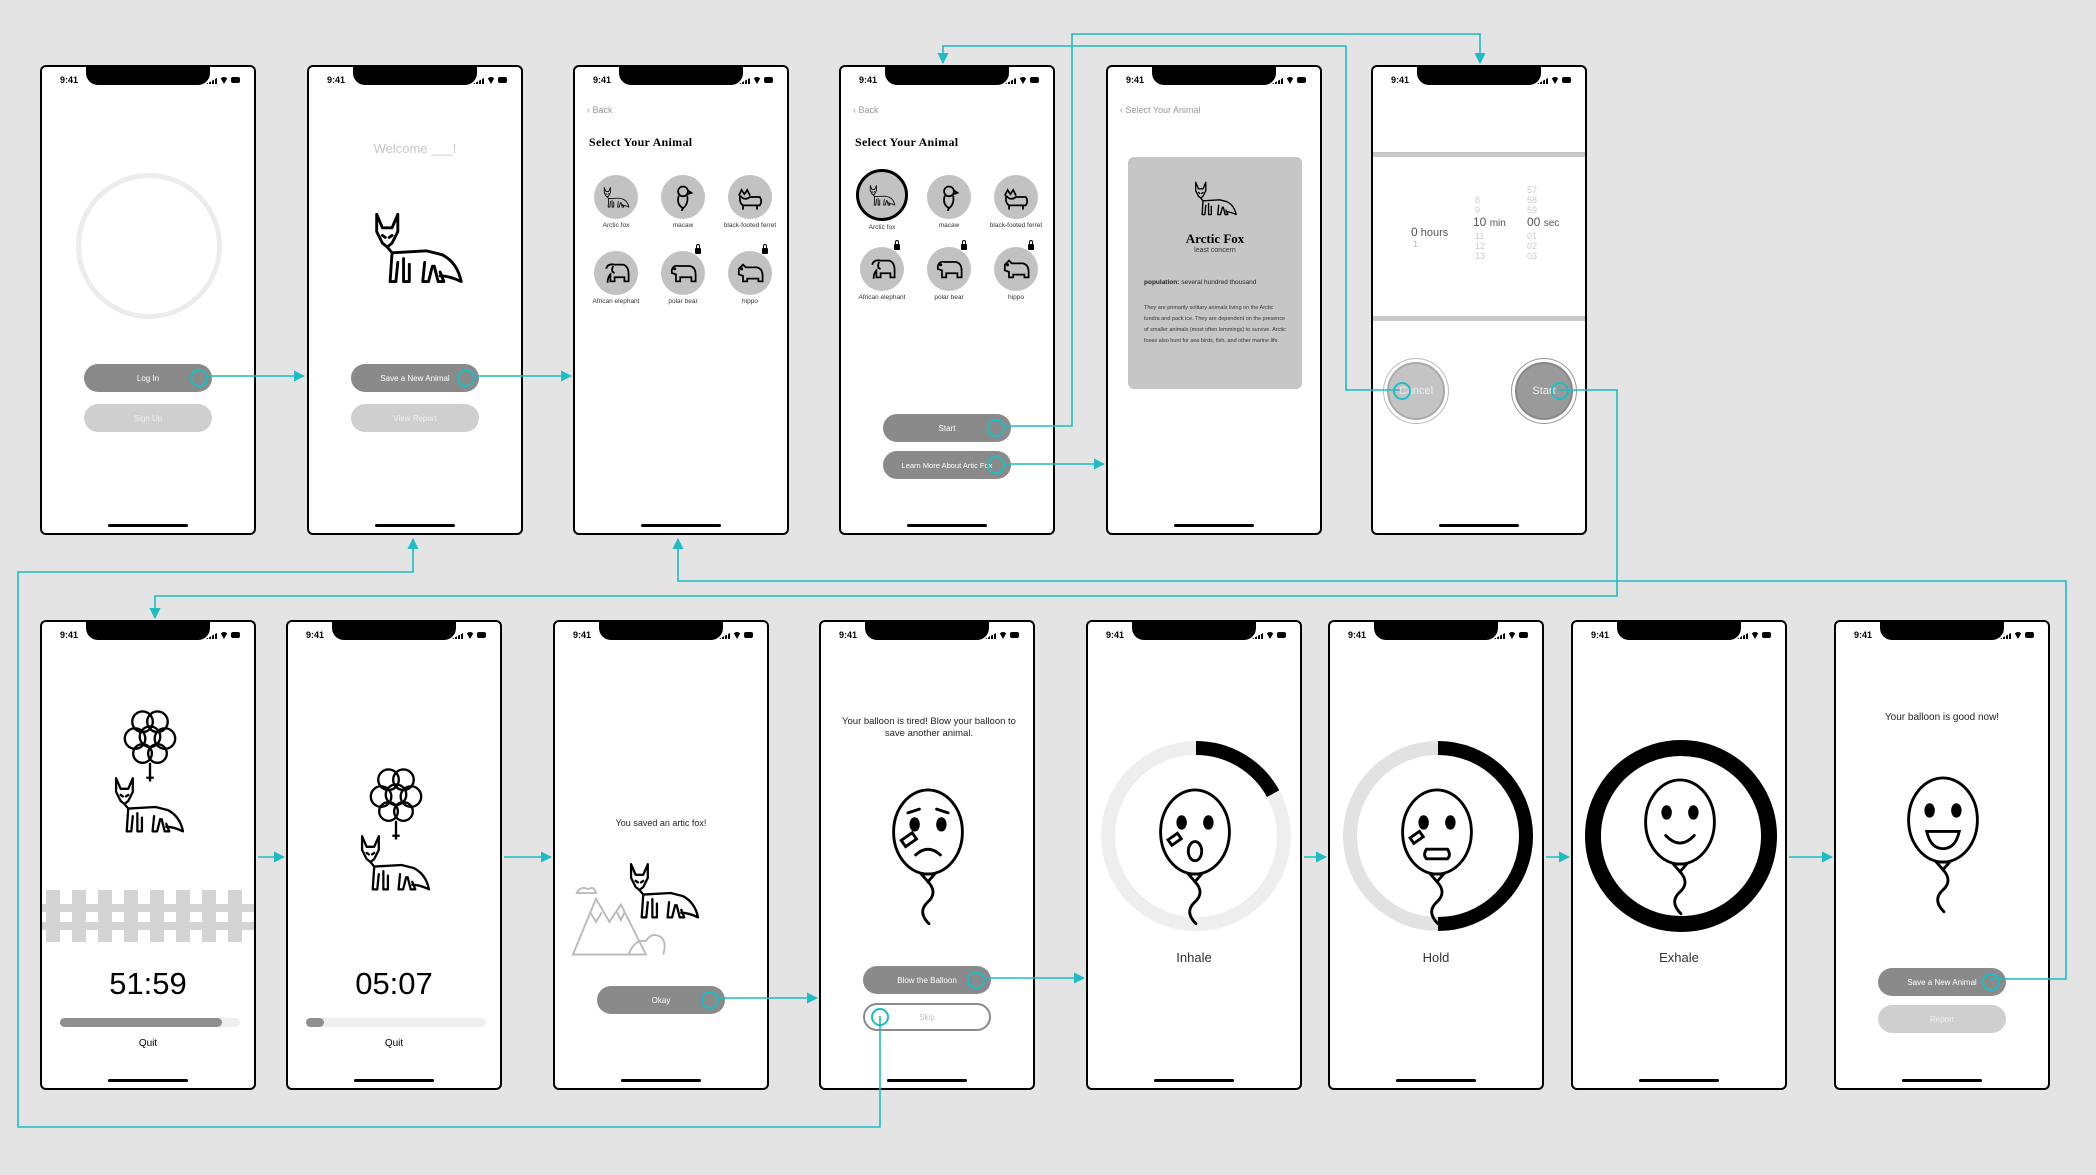 This screenshot has width=2096, height=1175. What do you see at coordinates (1416, 244) in the screenshot?
I see `hours-below: 1` at bounding box center [1416, 244].